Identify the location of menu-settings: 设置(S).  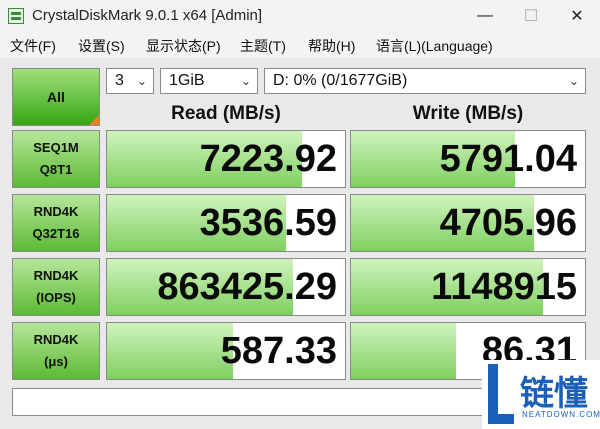
(101, 46).